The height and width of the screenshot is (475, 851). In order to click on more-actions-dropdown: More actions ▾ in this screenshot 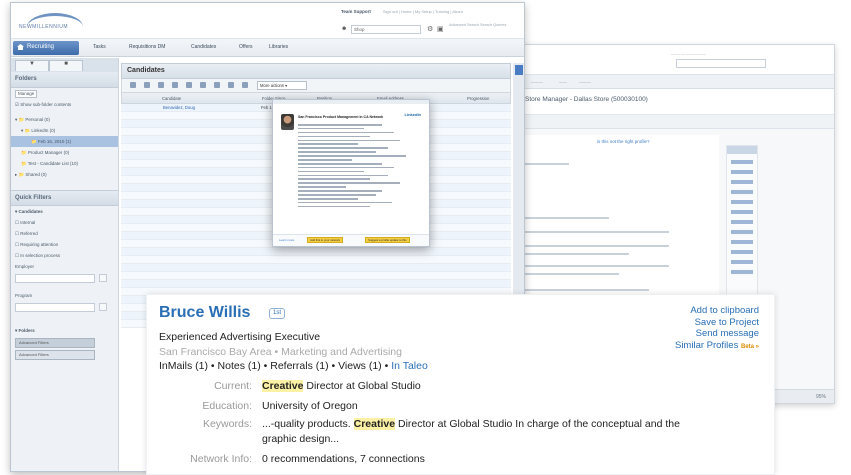, I will do `click(282, 85)`.